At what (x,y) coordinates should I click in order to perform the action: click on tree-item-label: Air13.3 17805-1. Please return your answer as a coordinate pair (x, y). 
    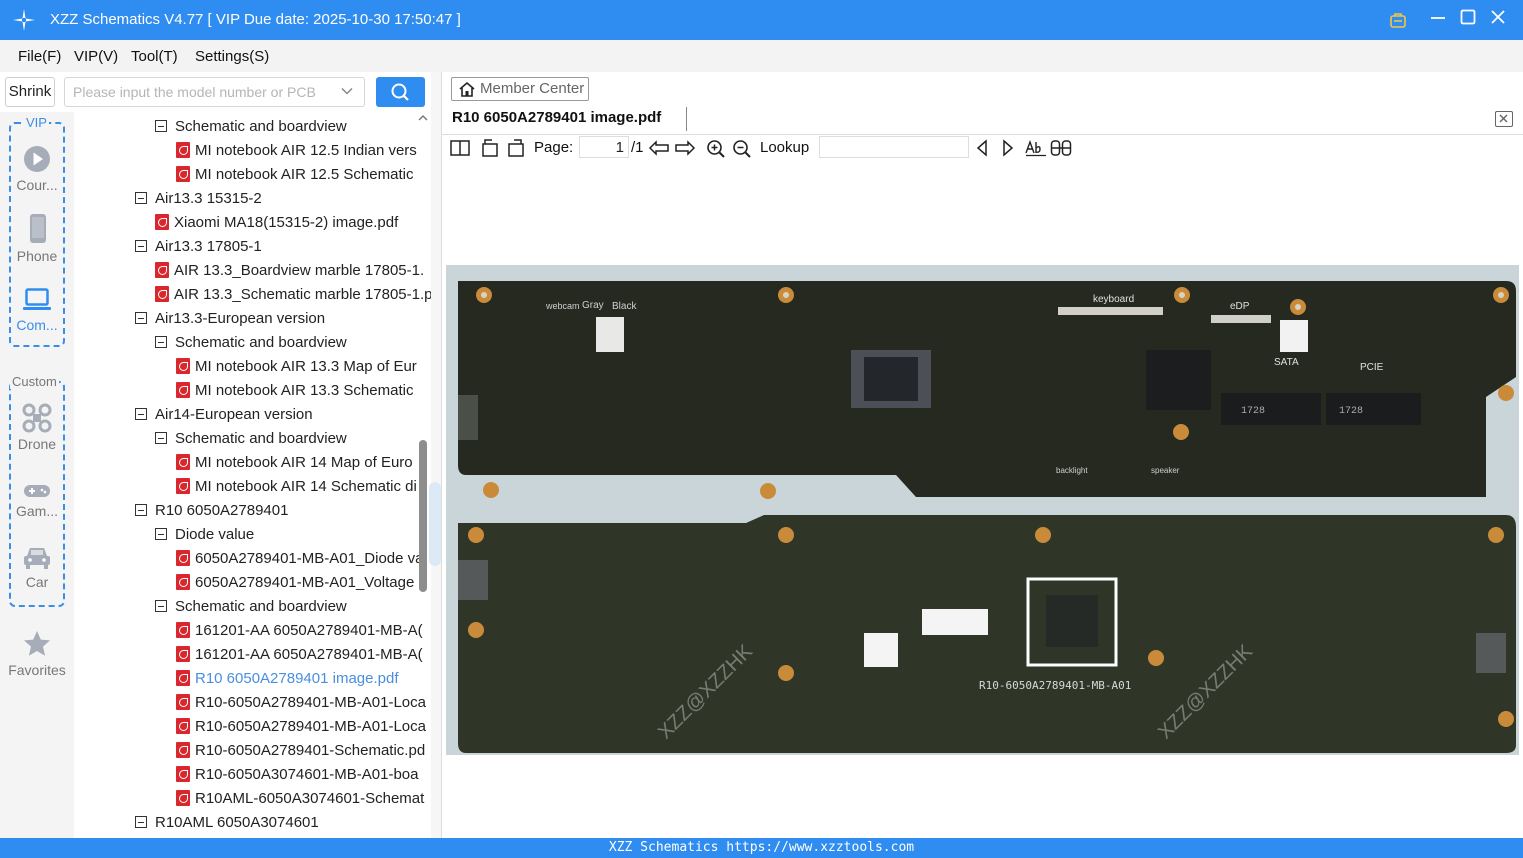
    Looking at the image, I should click on (208, 246).